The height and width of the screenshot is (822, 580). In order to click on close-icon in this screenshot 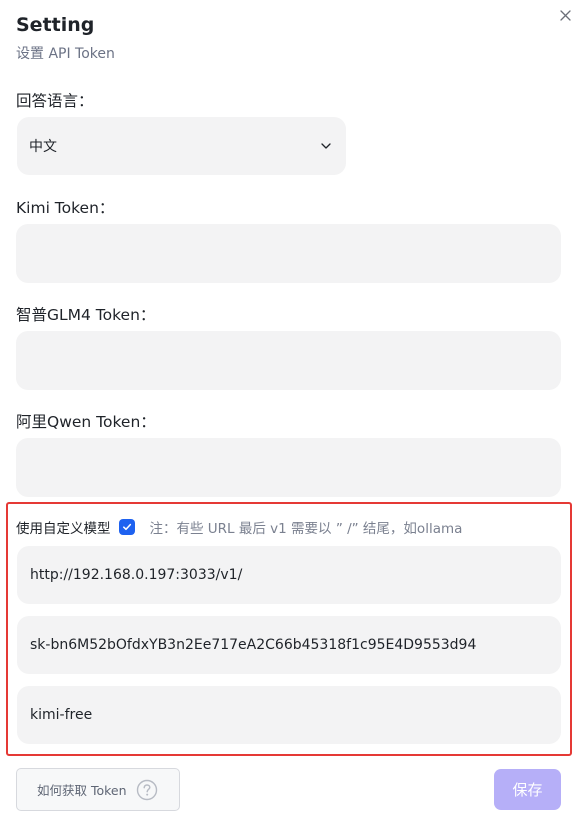, I will do `click(565, 15)`.